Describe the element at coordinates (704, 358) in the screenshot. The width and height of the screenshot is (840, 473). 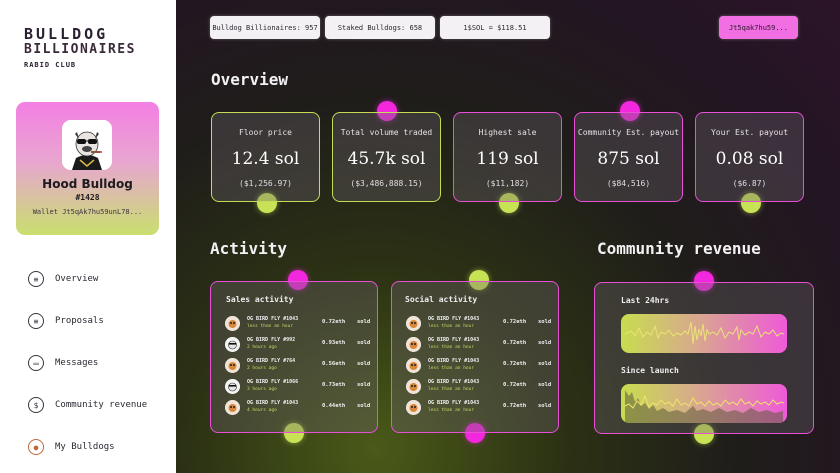
I see `community-revenue-card: Last 24hrs Since launch` at that location.